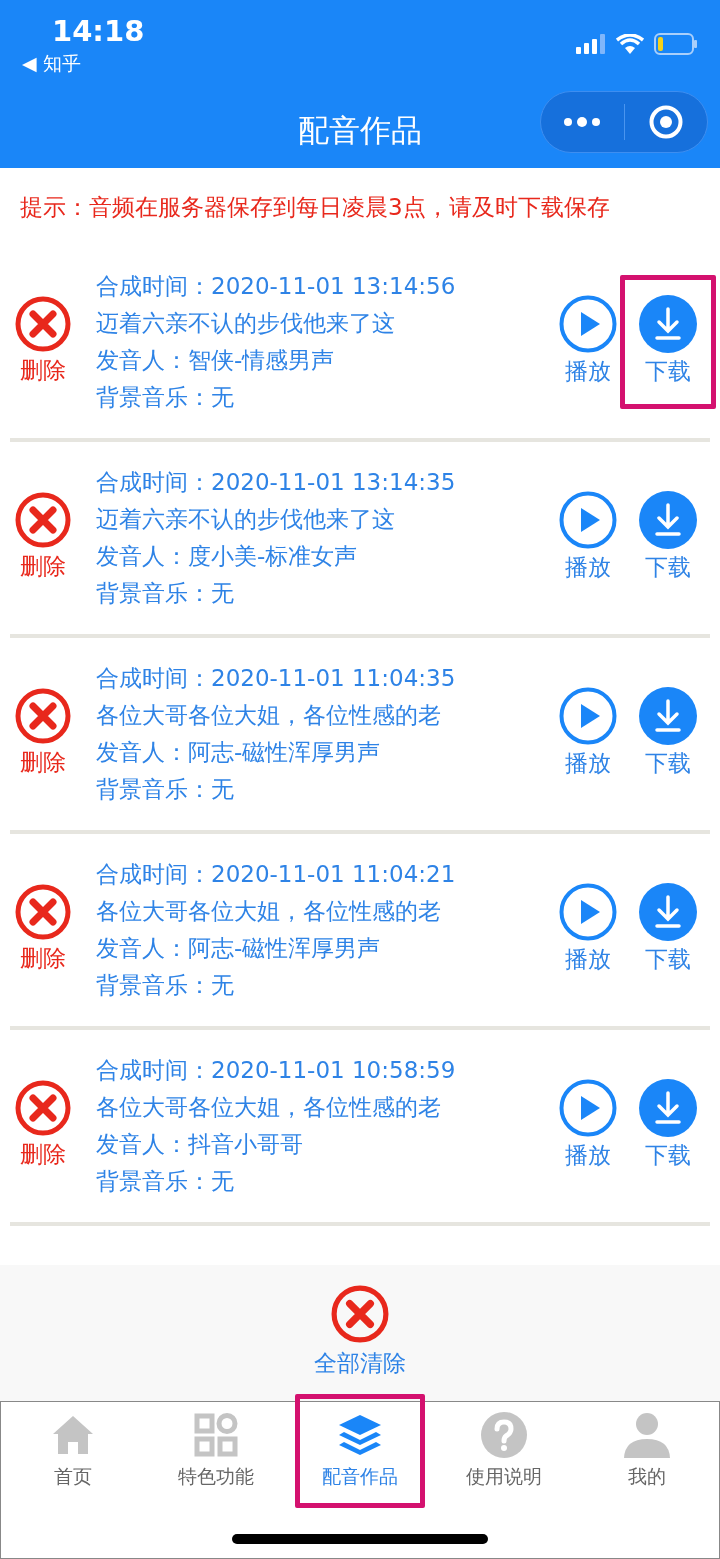 This screenshot has width=720, height=1559. I want to click on tab-item: 我的, so click(647, 1451).